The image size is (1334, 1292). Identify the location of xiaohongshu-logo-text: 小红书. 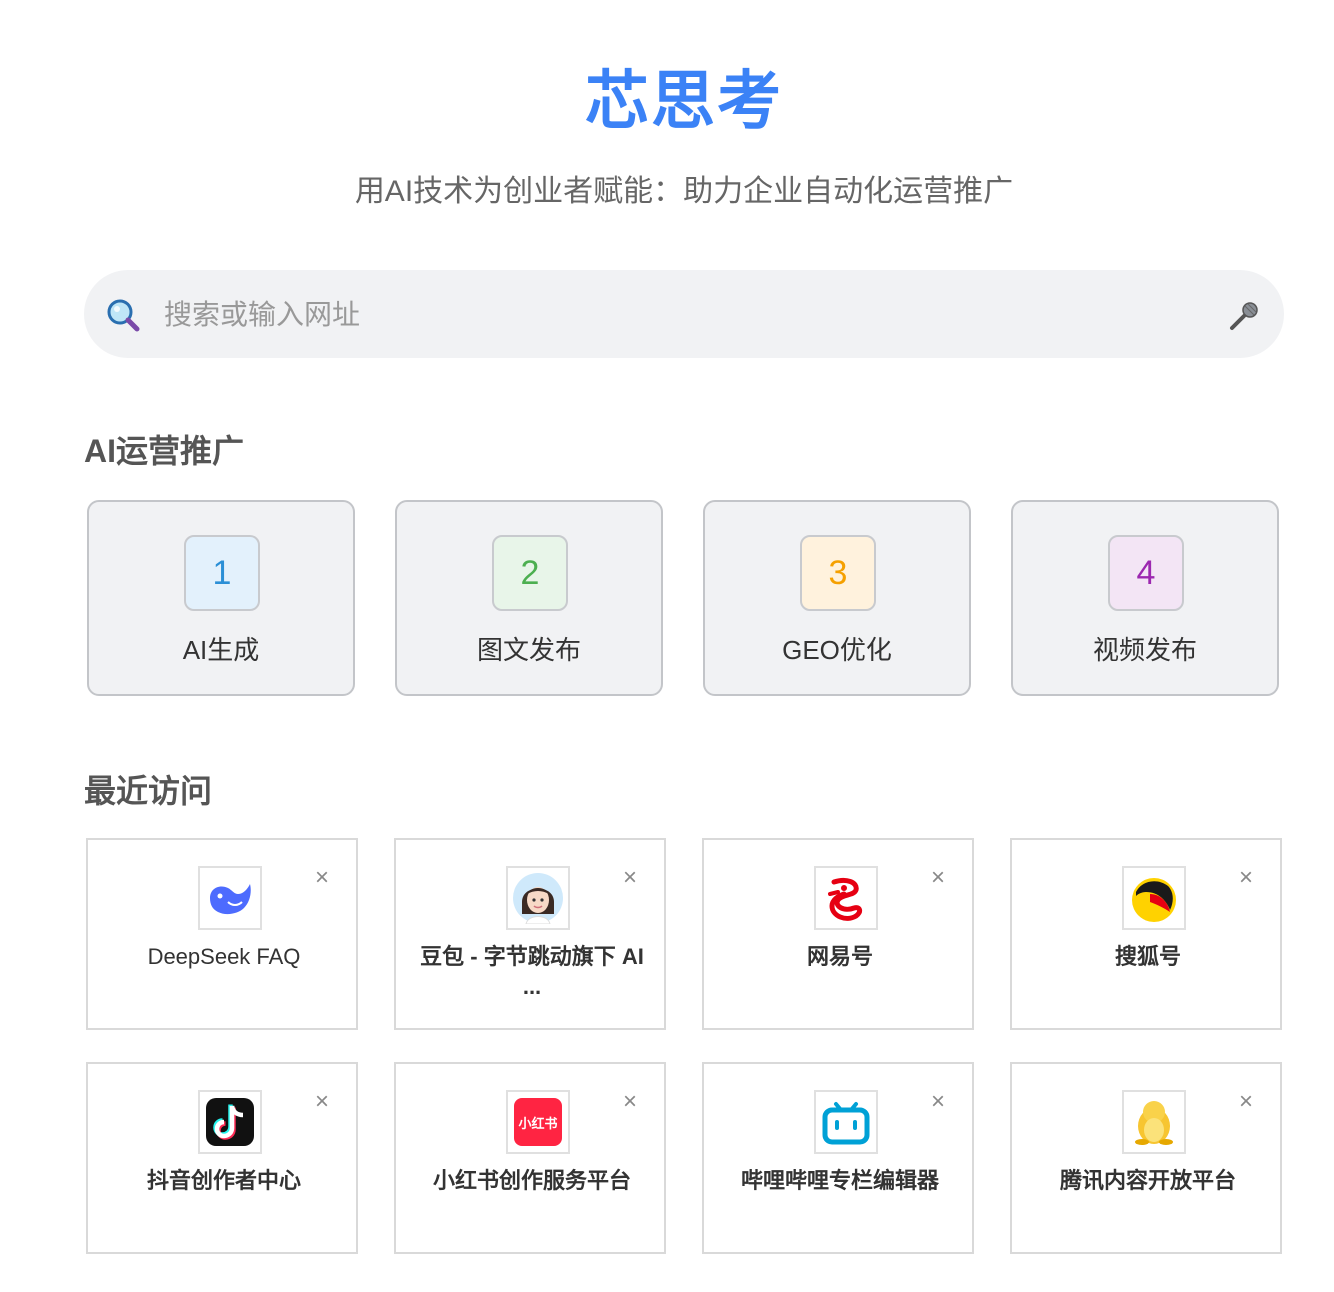
(538, 1123).